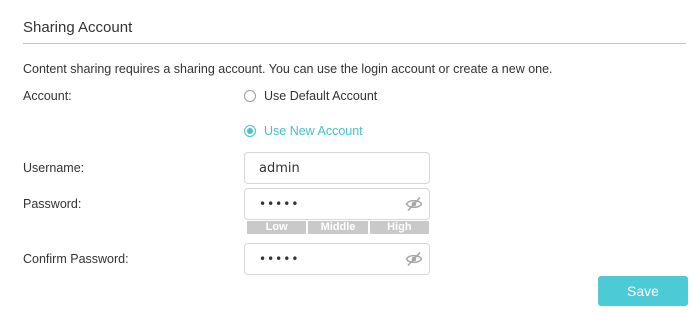 This screenshot has width=694, height=314. What do you see at coordinates (54, 168) in the screenshot?
I see `username-label: Username:` at bounding box center [54, 168].